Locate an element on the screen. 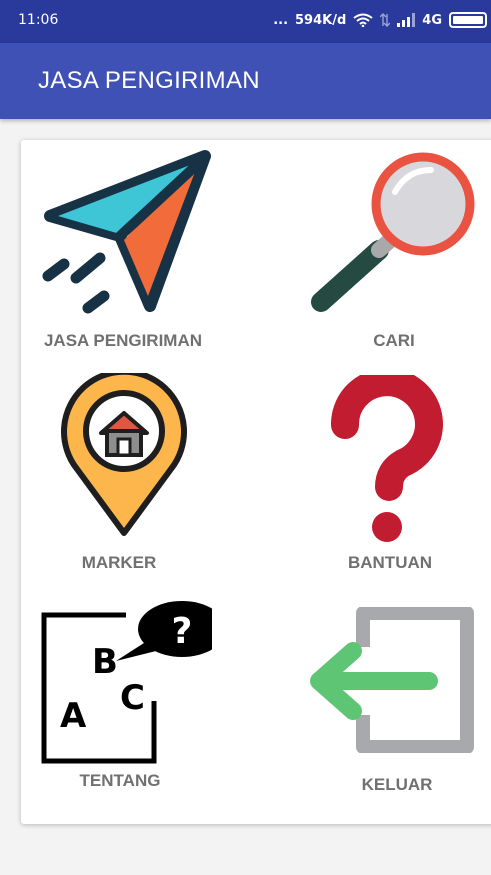 The width and height of the screenshot is (491, 875). menu-item-label: JASA PENGIRIMAN is located at coordinates (123, 340).